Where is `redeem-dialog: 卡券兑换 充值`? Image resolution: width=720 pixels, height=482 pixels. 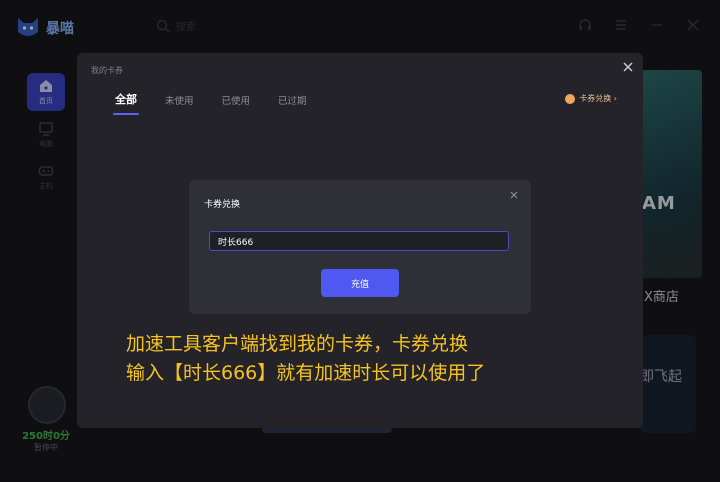 redeem-dialog: 卡券兑换 充值 is located at coordinates (360, 247).